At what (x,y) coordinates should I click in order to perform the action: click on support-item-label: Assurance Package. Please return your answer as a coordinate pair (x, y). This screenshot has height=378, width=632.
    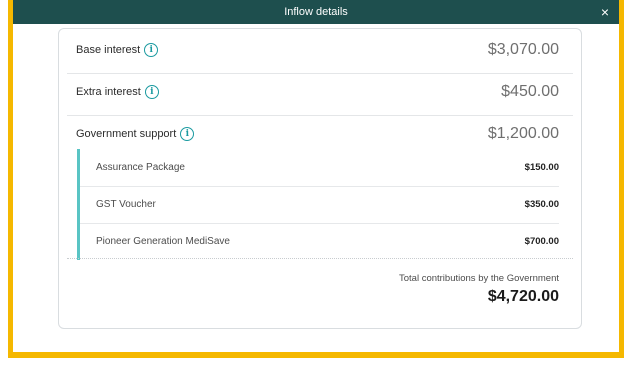
    Looking at the image, I should click on (140, 167).